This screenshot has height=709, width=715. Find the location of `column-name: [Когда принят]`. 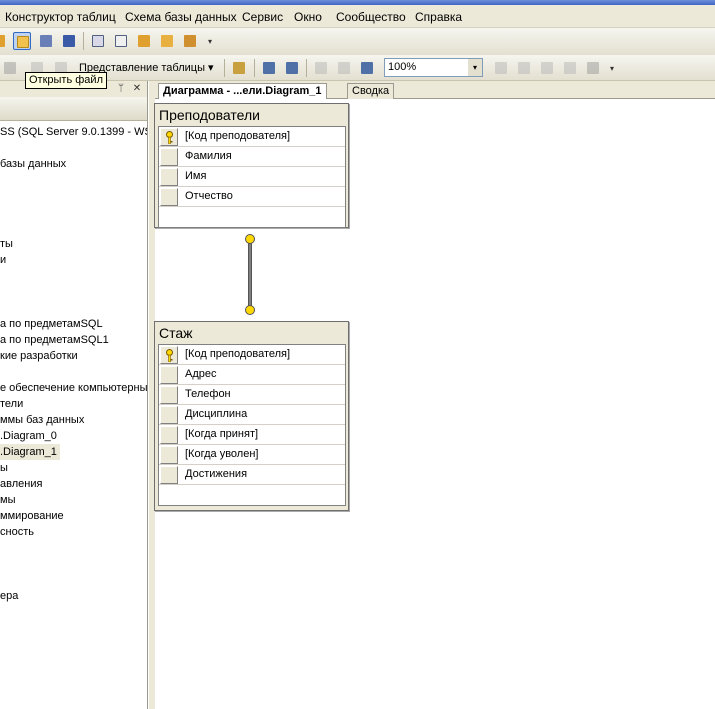

column-name: [Когда принят] is located at coordinates (222, 434).